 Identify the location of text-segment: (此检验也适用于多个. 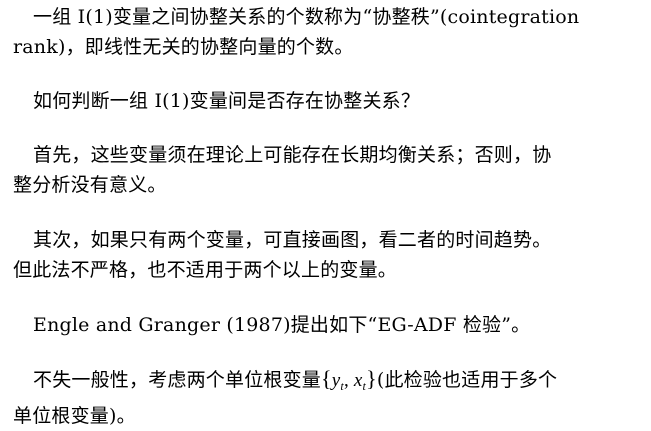
(467, 380).